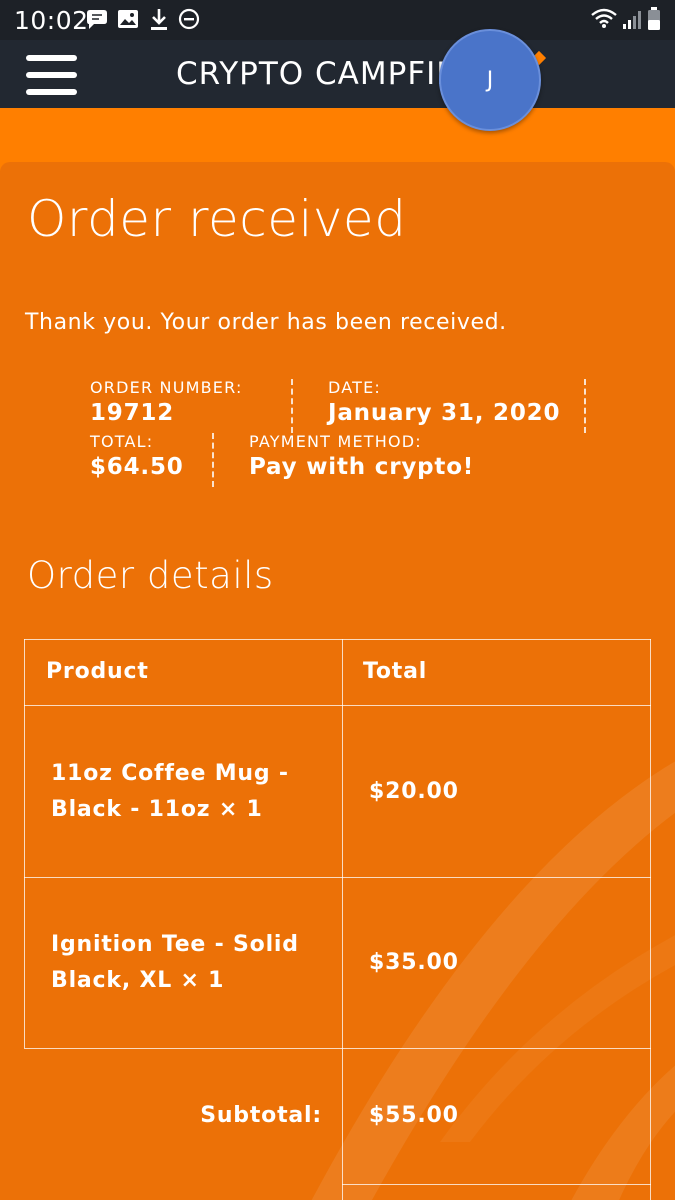 This screenshot has height=1200, width=675. I want to click on avatar: J, so click(490, 80).